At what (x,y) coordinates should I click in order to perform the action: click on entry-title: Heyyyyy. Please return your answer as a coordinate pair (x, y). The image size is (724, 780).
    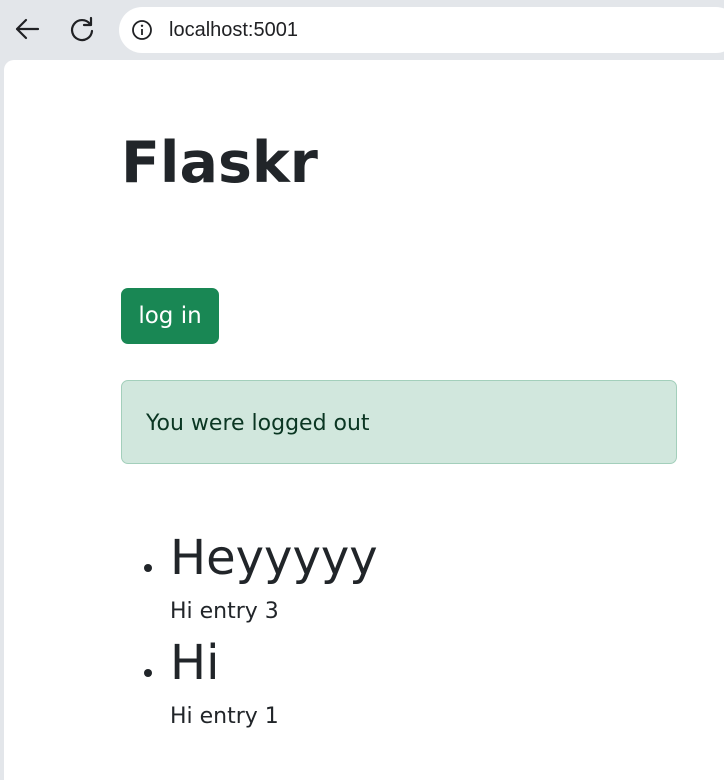
    Looking at the image, I should click on (274, 558).